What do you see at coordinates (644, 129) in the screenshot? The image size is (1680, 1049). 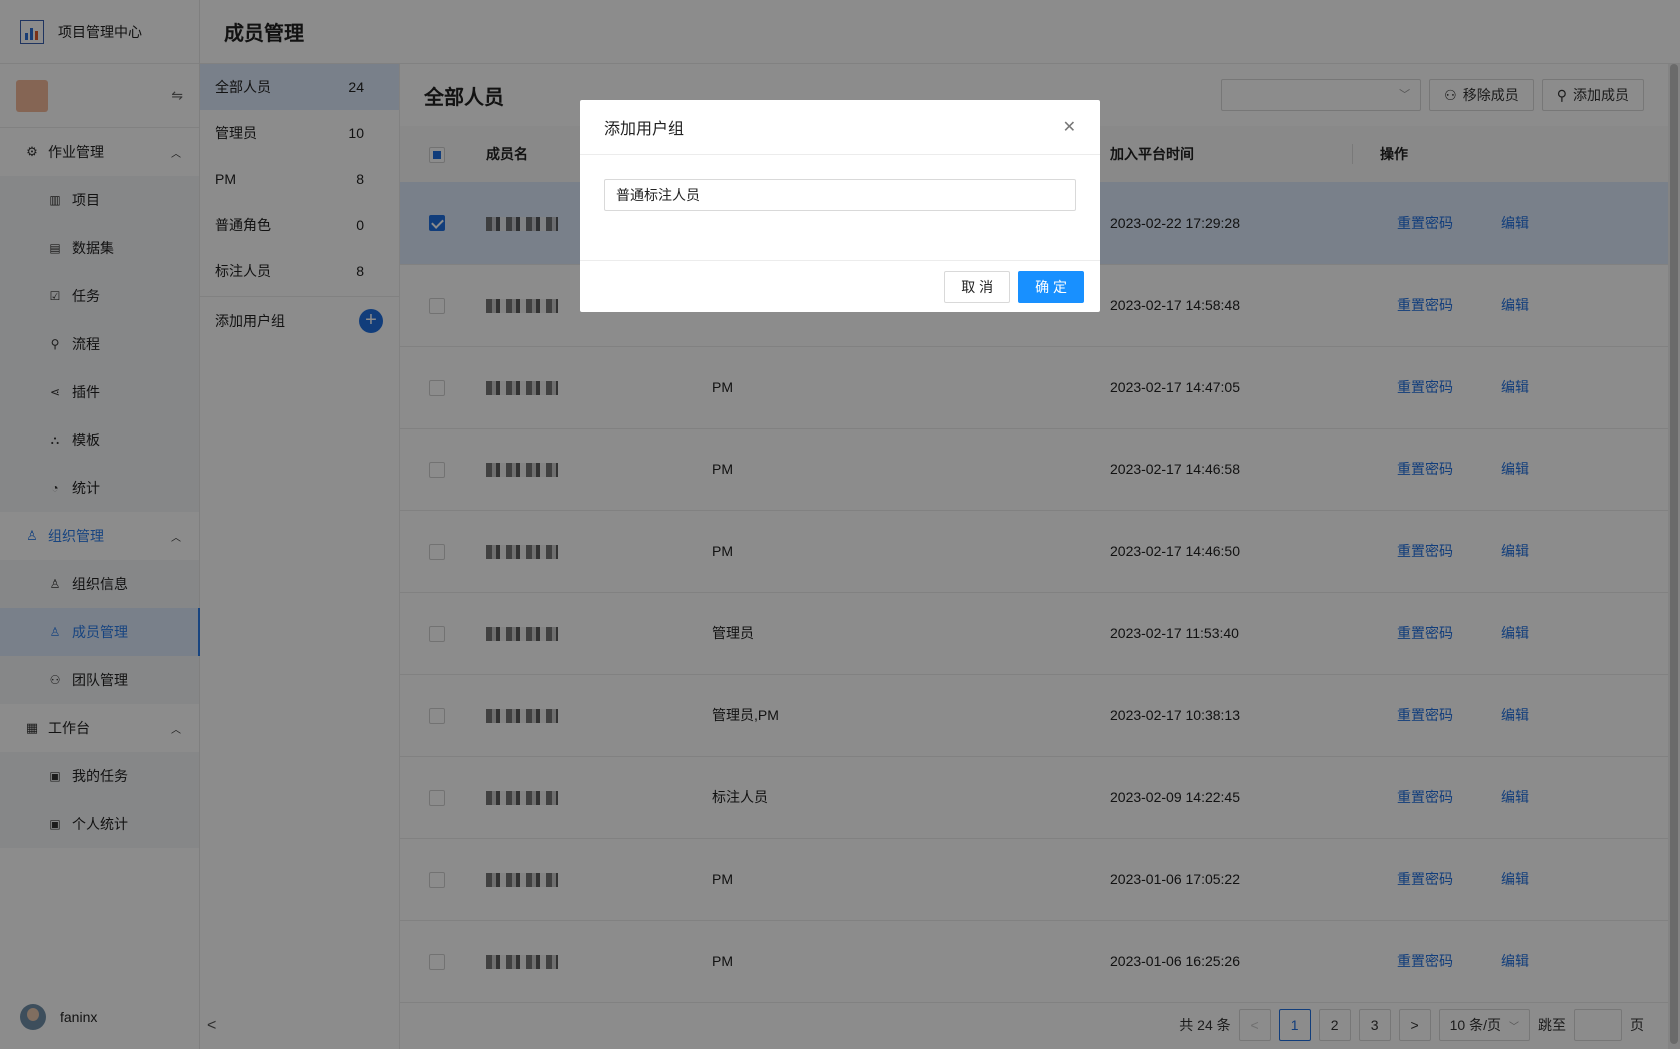 I see `dialog-title: 添加用户组` at bounding box center [644, 129].